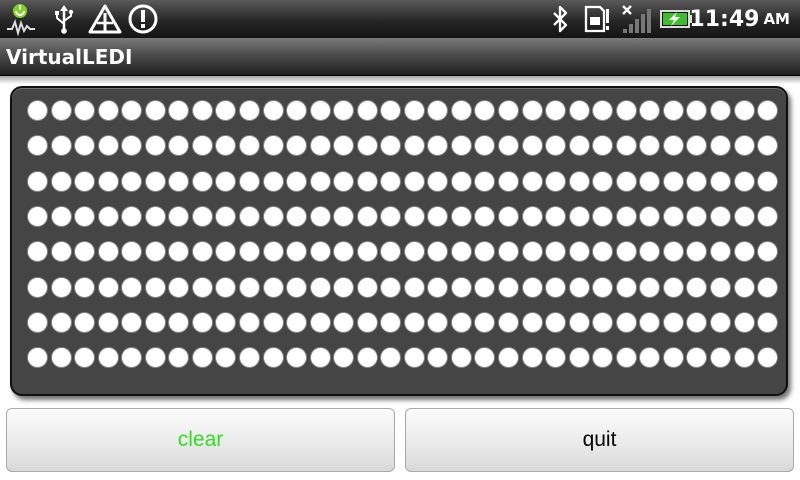  Describe the element at coordinates (744, 216) in the screenshot. I see `led-r3-c30` at that location.